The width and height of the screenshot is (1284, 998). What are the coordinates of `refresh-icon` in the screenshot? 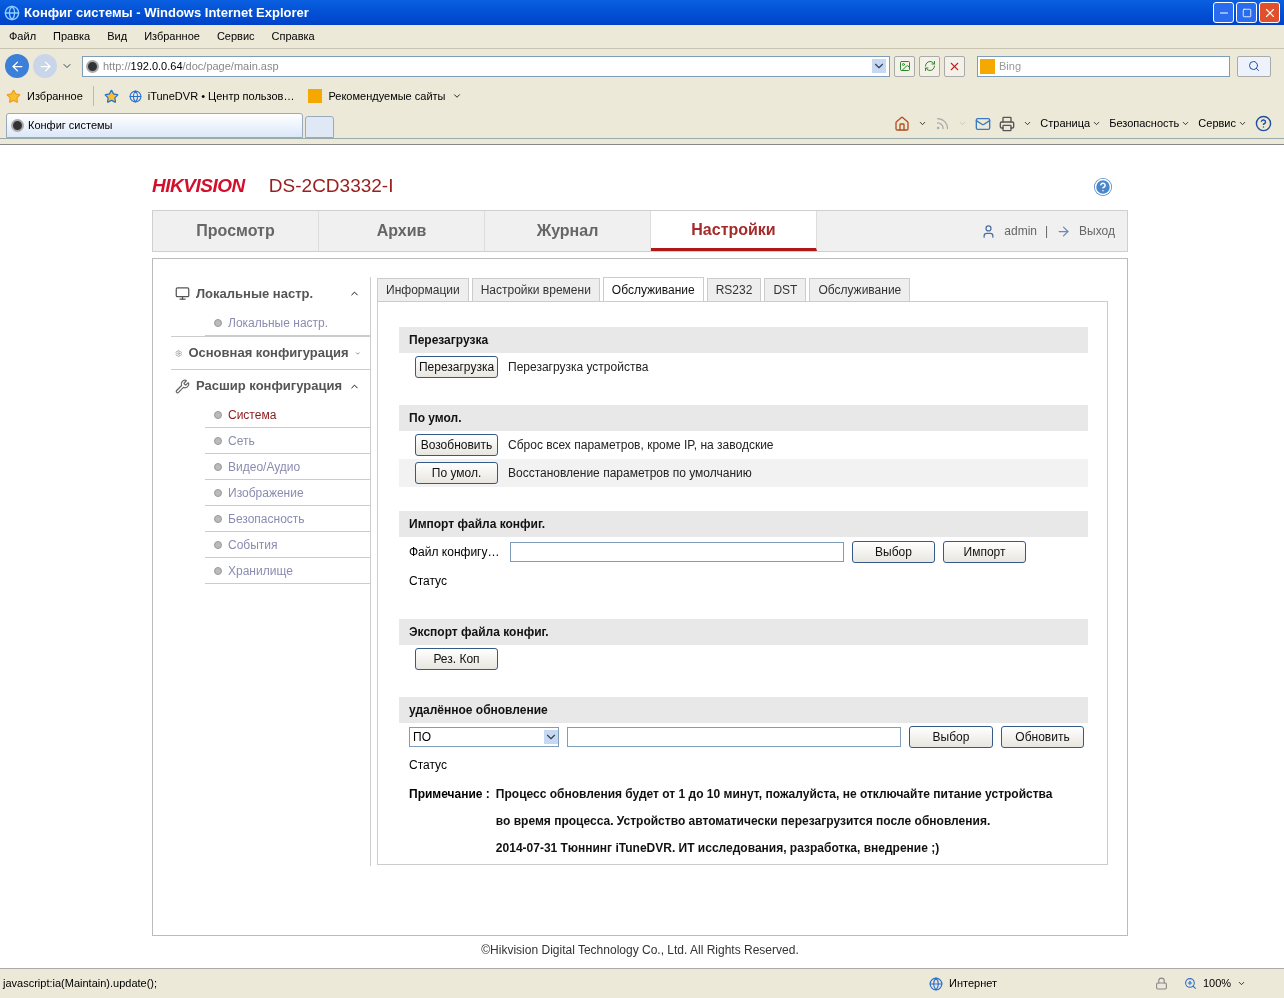 It's located at (929, 66).